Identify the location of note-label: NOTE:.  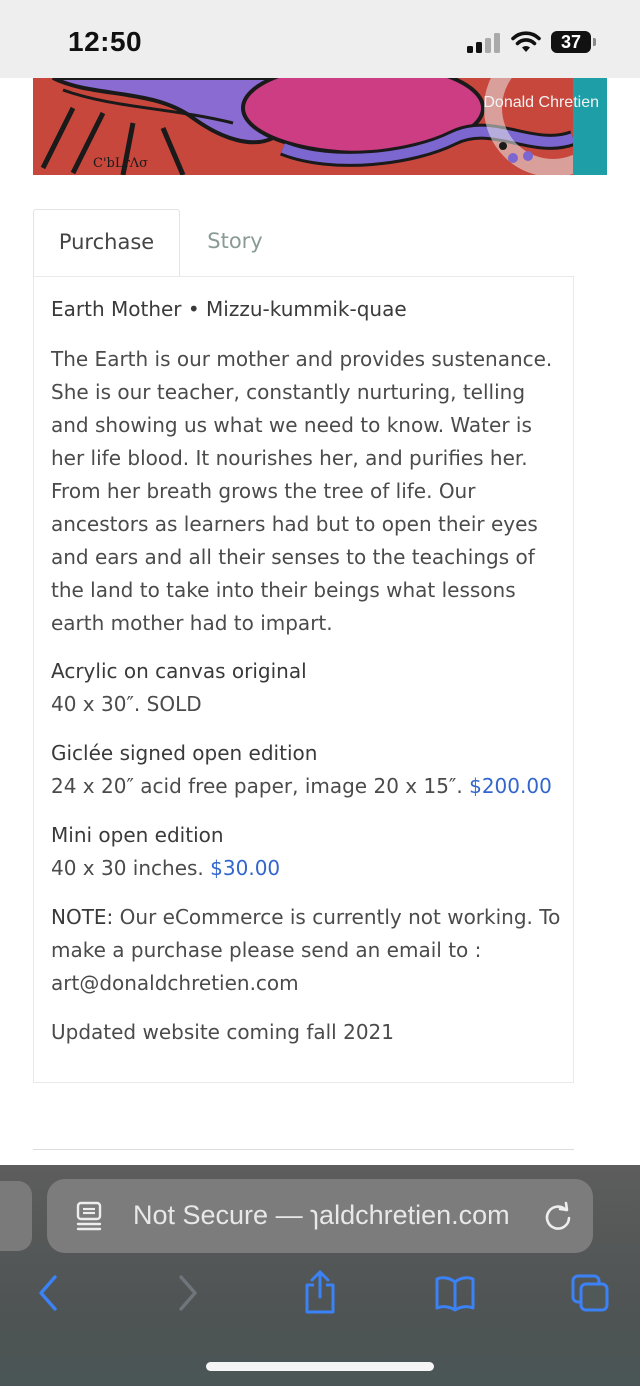
(82, 917).